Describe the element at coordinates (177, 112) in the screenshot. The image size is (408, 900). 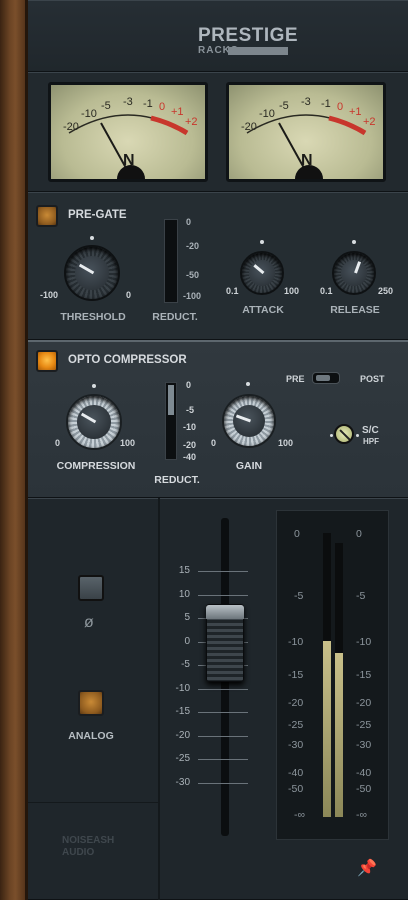
I see `vu-label-p1: +1` at that location.